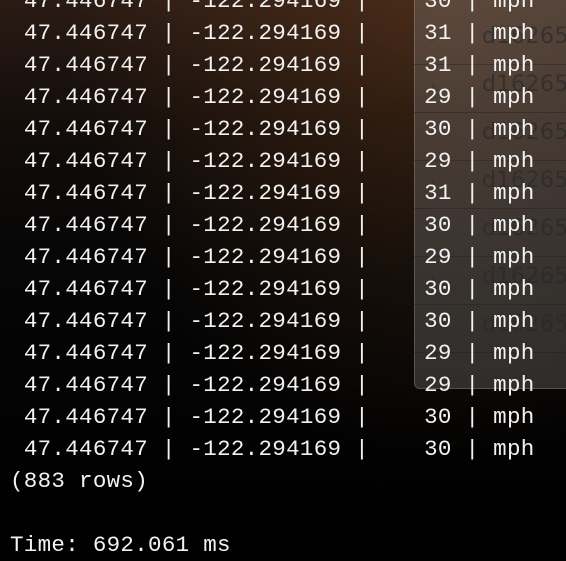 Image resolution: width=566 pixels, height=561 pixels. What do you see at coordinates (79, 481) in the screenshot?
I see `row-count: (883 rows)` at bounding box center [79, 481].